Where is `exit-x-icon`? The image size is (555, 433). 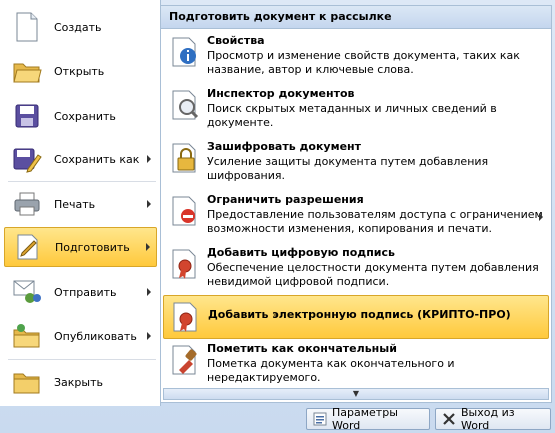
exit-x-icon is located at coordinates (449, 419).